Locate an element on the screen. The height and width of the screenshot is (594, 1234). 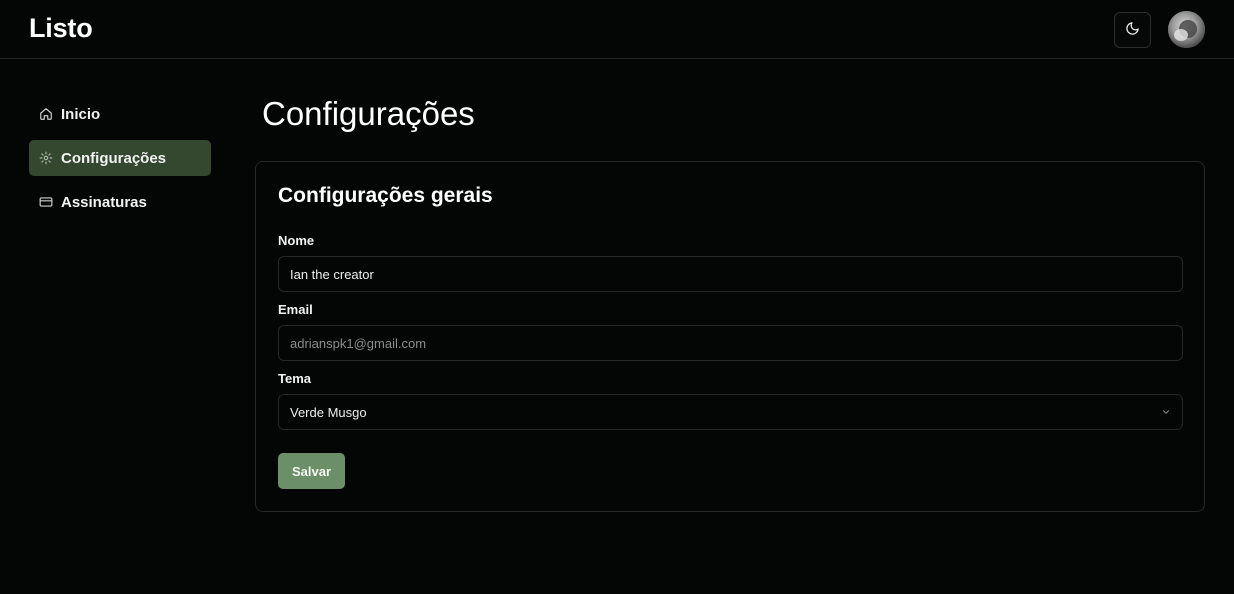
credit-card-icon is located at coordinates (46, 202).